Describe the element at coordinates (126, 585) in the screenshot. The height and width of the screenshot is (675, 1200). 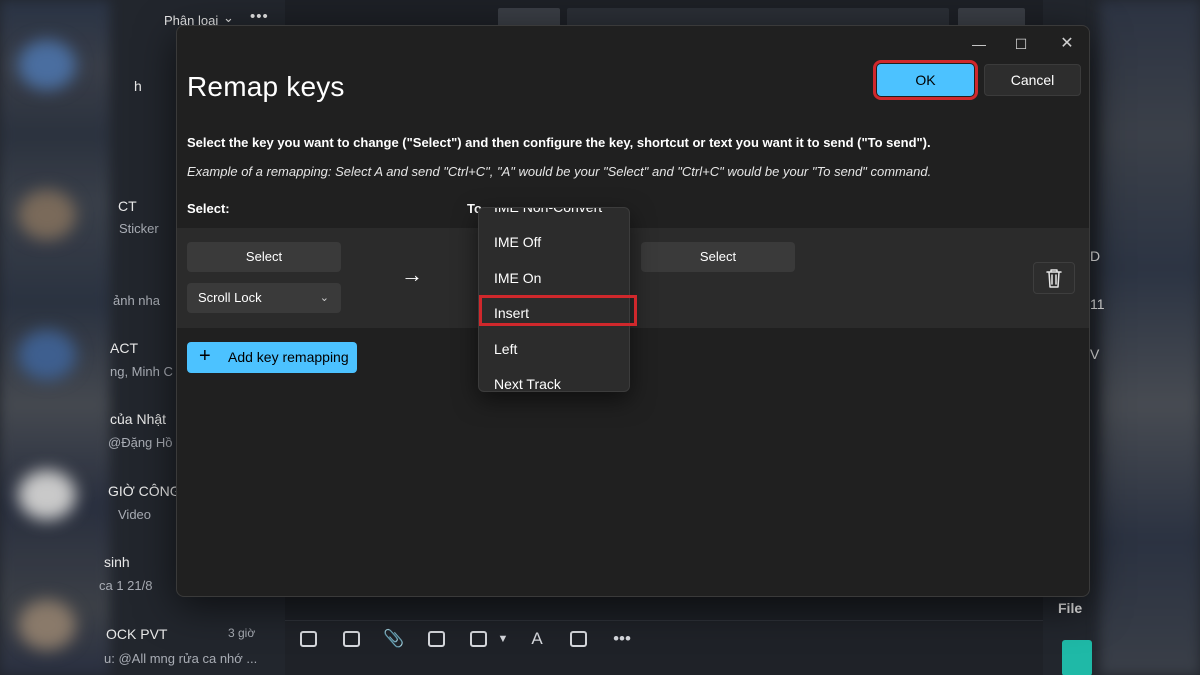
I see `conversation-preview: ca 1 21/8` at that location.